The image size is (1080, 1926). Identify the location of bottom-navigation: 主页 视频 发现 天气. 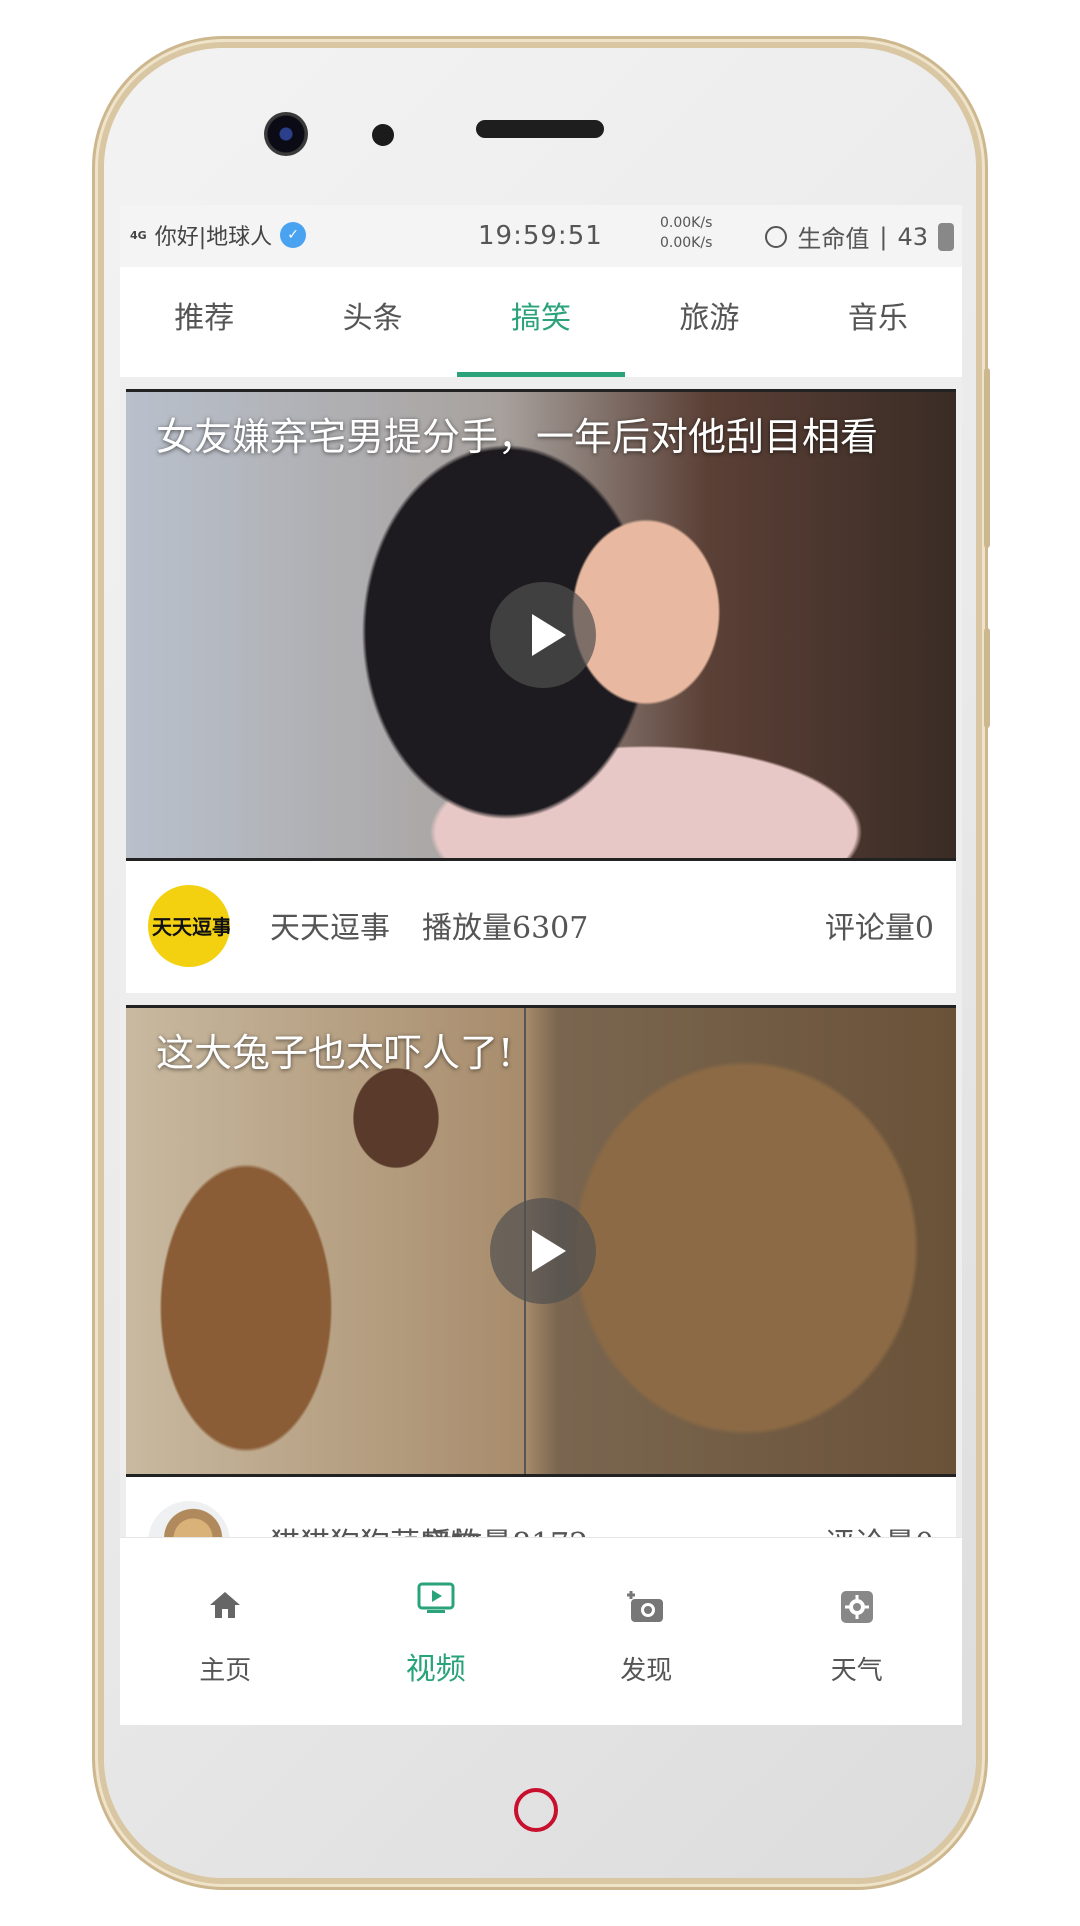
(541, 1631).